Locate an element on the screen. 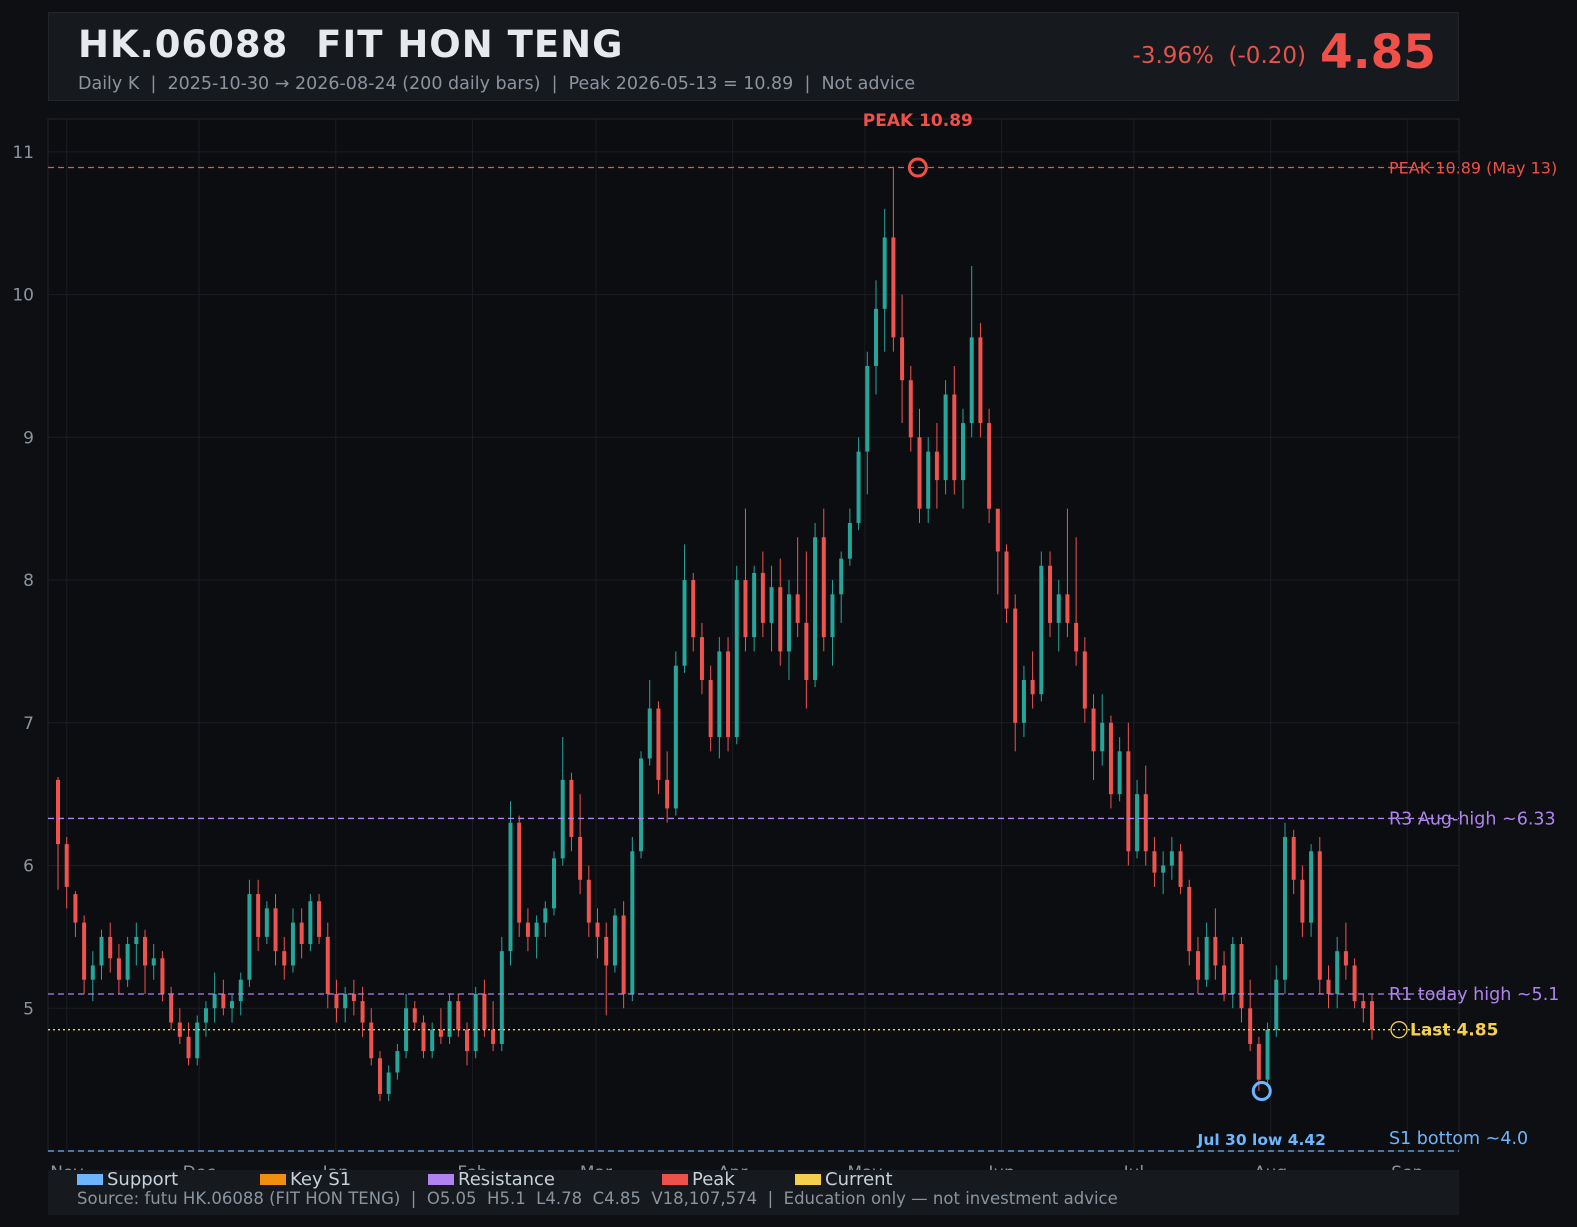  legend-item-support: Support is located at coordinates (127, 1180).